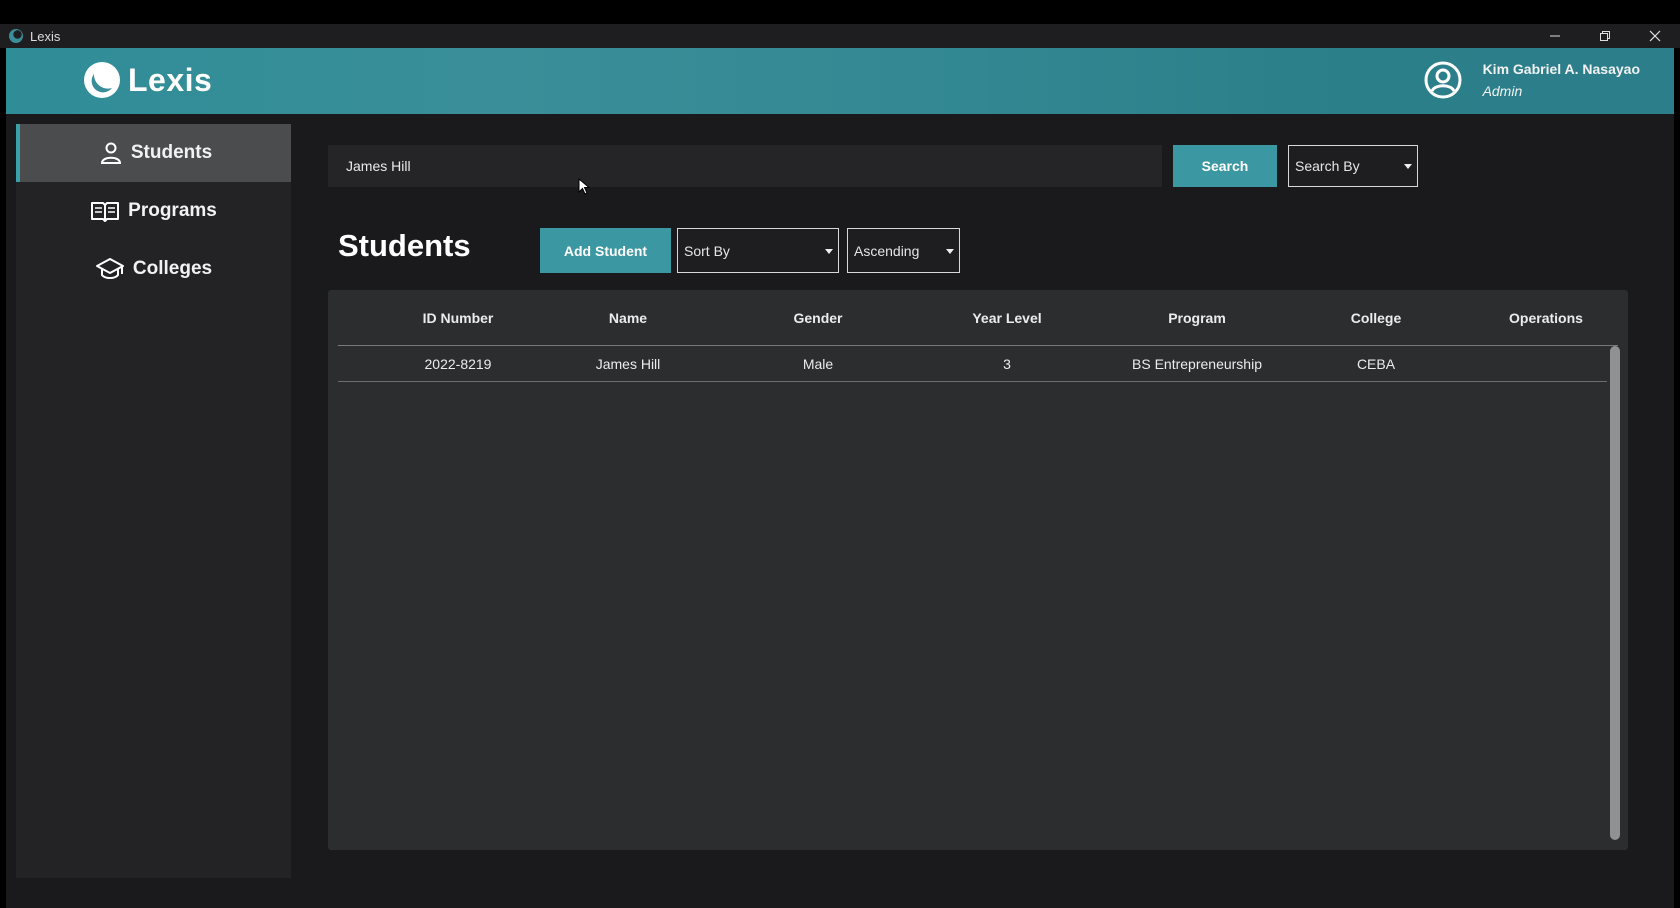 The width and height of the screenshot is (1680, 908). What do you see at coordinates (628, 318) in the screenshot?
I see `column-header: Name` at bounding box center [628, 318].